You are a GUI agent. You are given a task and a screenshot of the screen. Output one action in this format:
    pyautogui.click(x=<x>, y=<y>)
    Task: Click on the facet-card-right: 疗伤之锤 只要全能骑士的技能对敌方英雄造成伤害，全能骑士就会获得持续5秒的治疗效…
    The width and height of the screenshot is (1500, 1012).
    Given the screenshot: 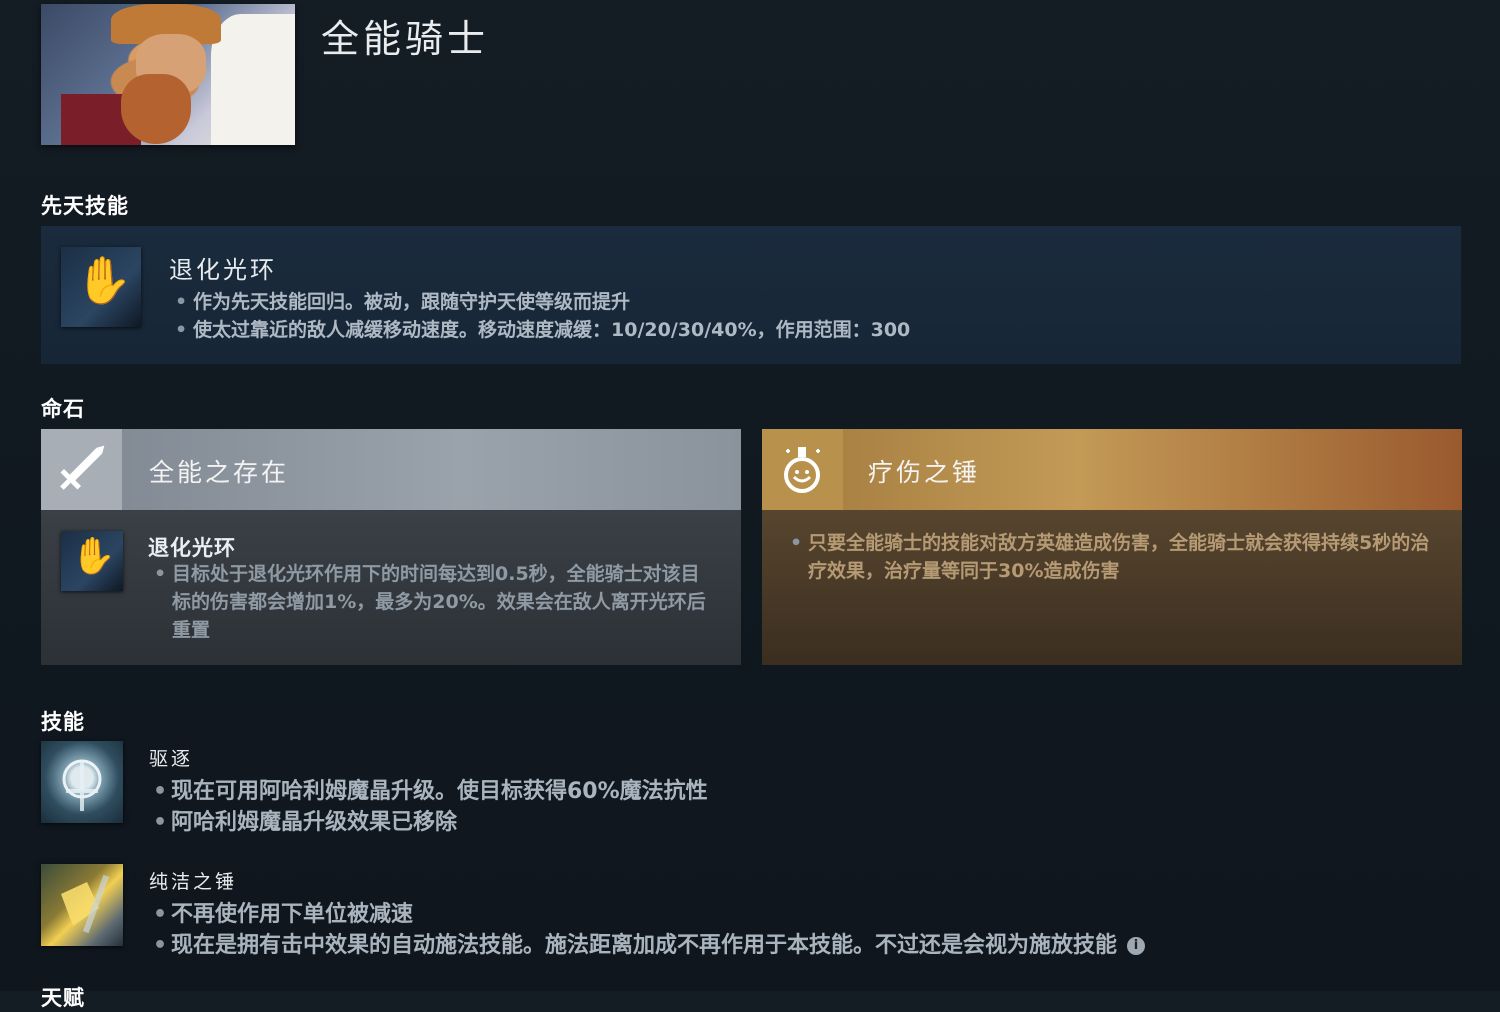 What is the action you would take?
    pyautogui.click(x=1112, y=547)
    